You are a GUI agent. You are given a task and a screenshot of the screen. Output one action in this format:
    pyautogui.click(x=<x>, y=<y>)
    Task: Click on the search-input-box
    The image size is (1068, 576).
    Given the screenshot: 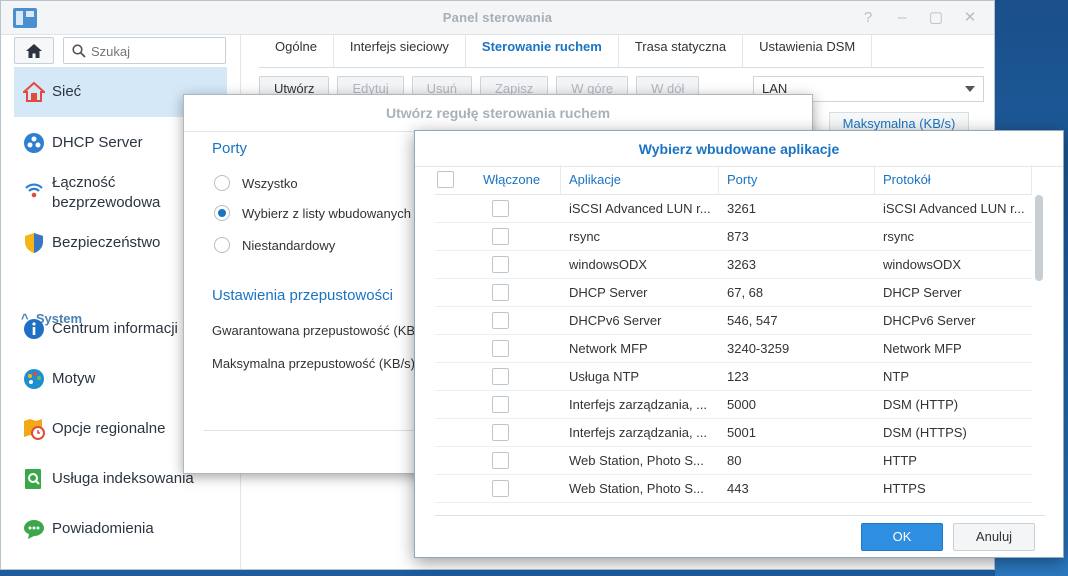 What is the action you would take?
    pyautogui.click(x=144, y=50)
    